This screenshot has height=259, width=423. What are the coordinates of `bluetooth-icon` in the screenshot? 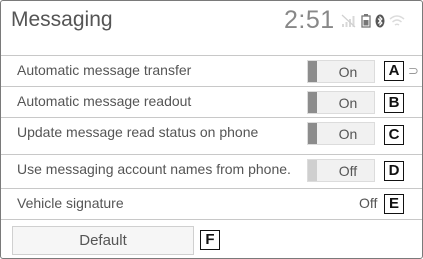 It's located at (380, 23).